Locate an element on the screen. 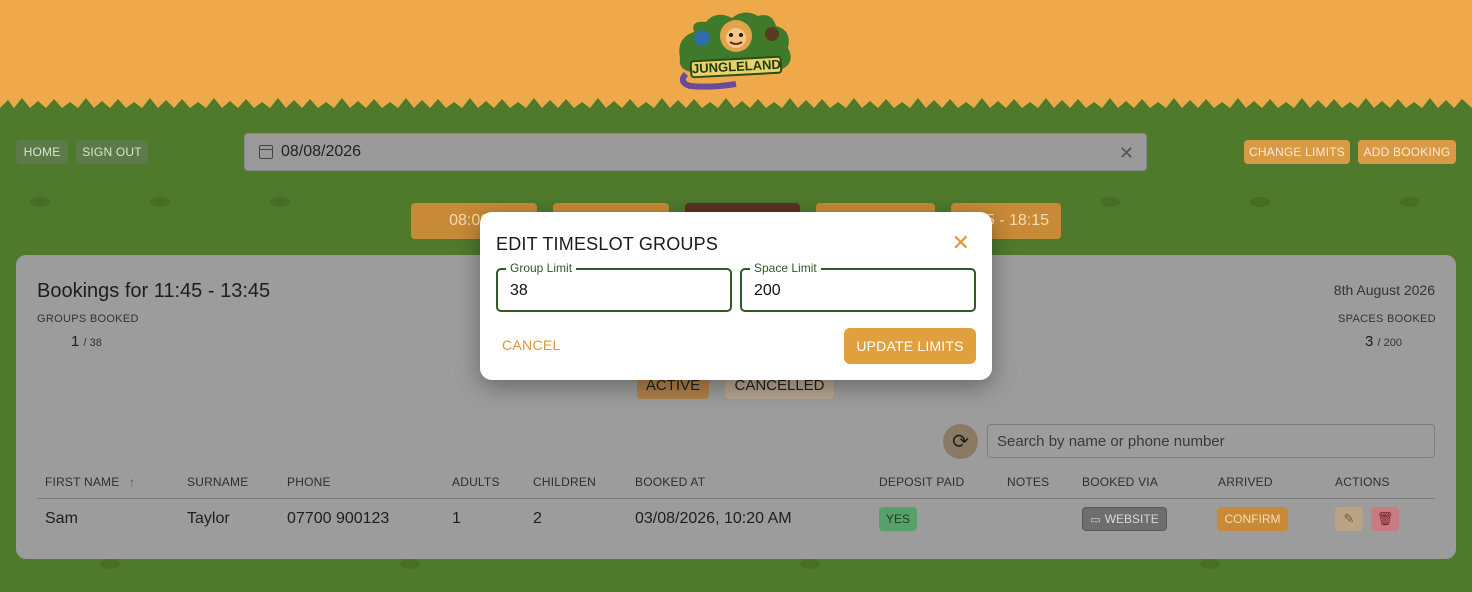 The height and width of the screenshot is (592, 1472). column-header-phone: PHONE is located at coordinates (309, 482).